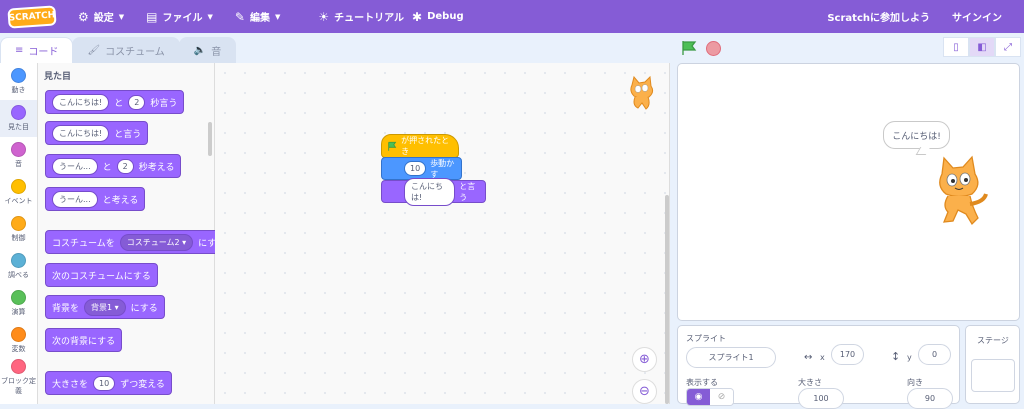 The height and width of the screenshot is (409, 1024). What do you see at coordinates (847, 354) in the screenshot?
I see `x-position-input: 170` at bounding box center [847, 354].